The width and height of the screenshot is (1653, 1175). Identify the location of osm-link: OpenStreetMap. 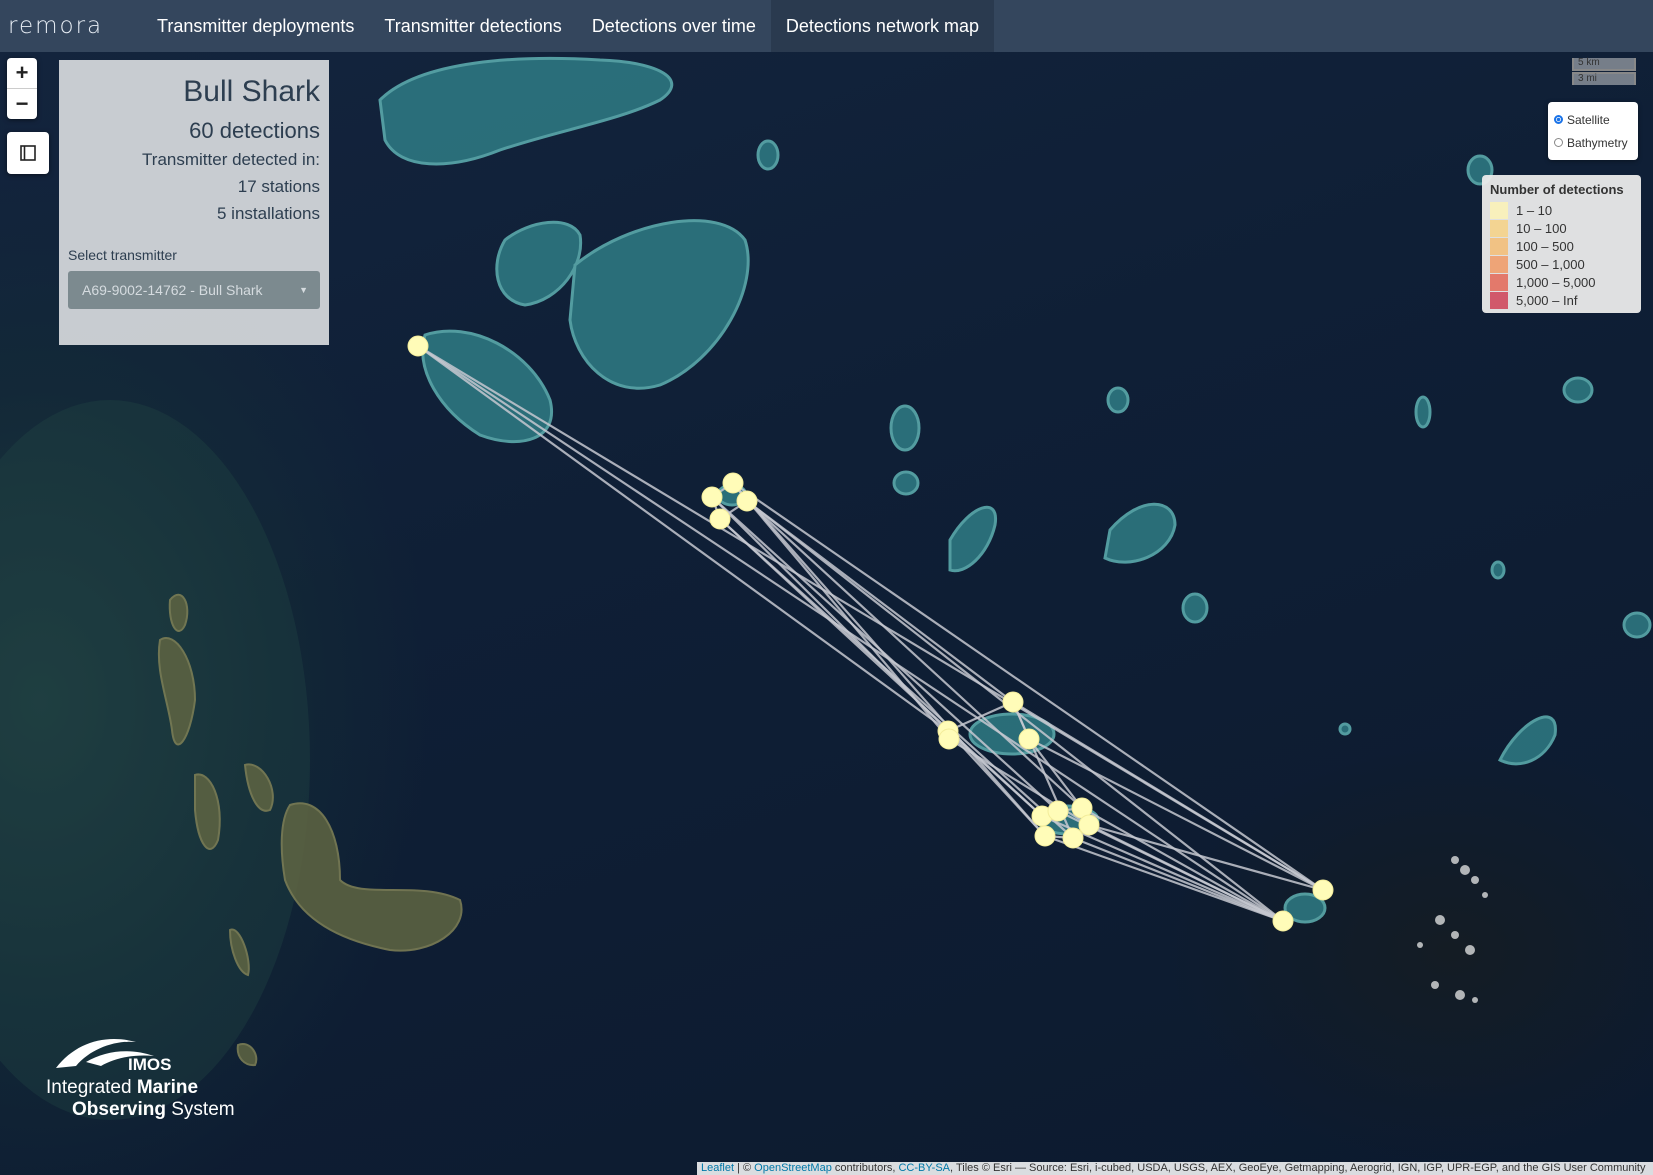
(793, 1168).